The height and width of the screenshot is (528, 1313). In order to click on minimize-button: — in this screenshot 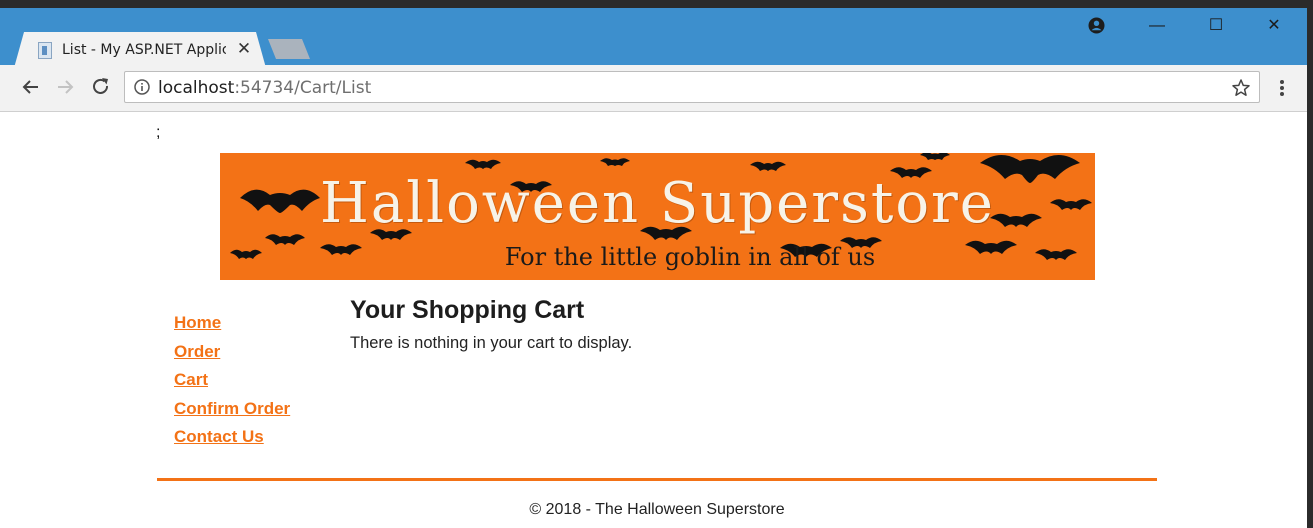, I will do `click(1157, 26)`.